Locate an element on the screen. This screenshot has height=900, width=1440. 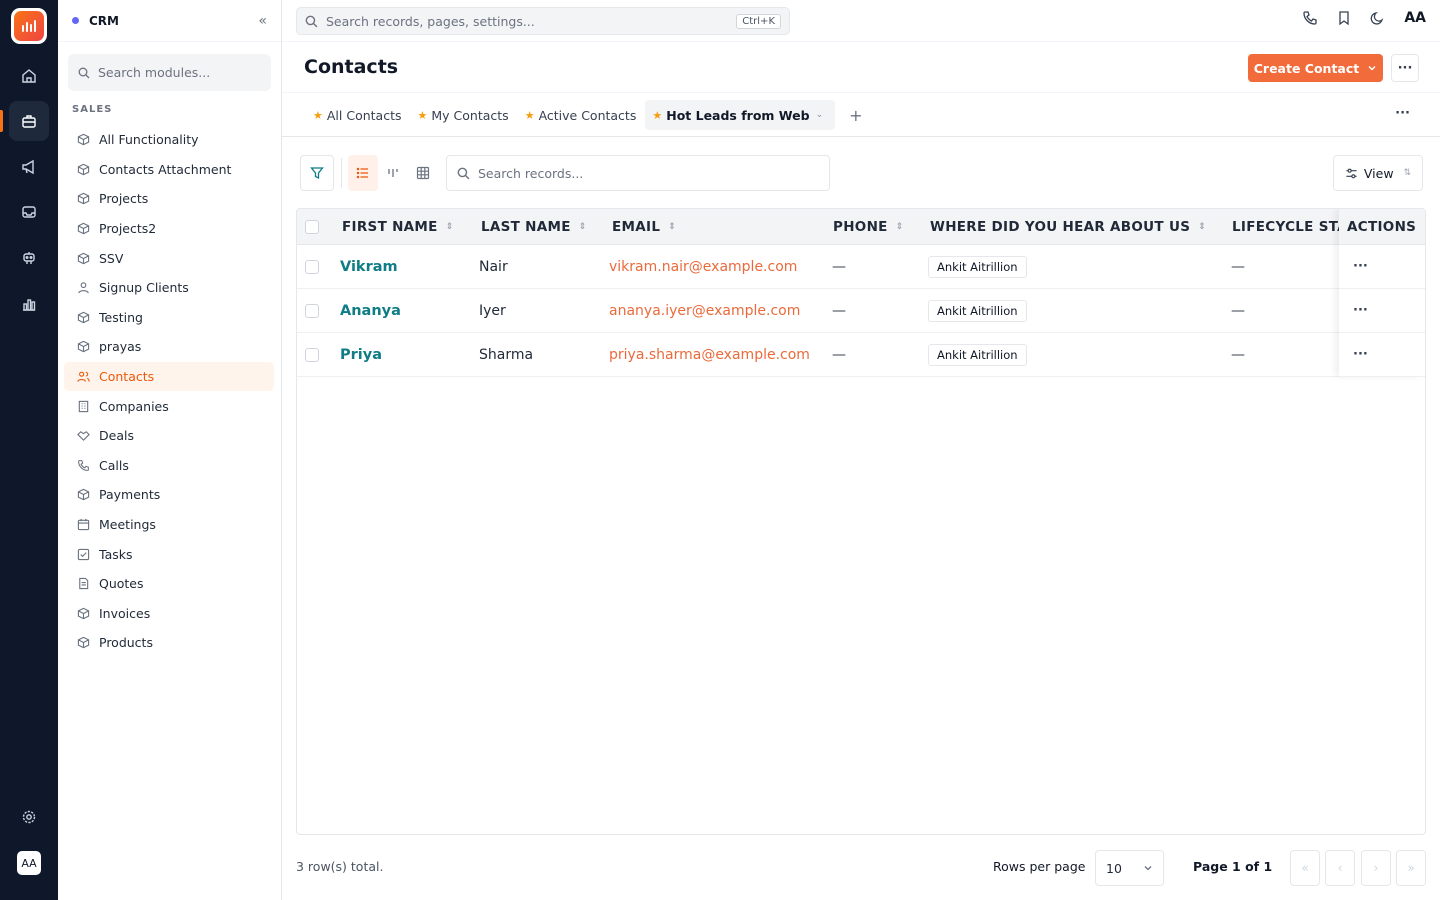
rail-sales-button is located at coordinates (24, 121).